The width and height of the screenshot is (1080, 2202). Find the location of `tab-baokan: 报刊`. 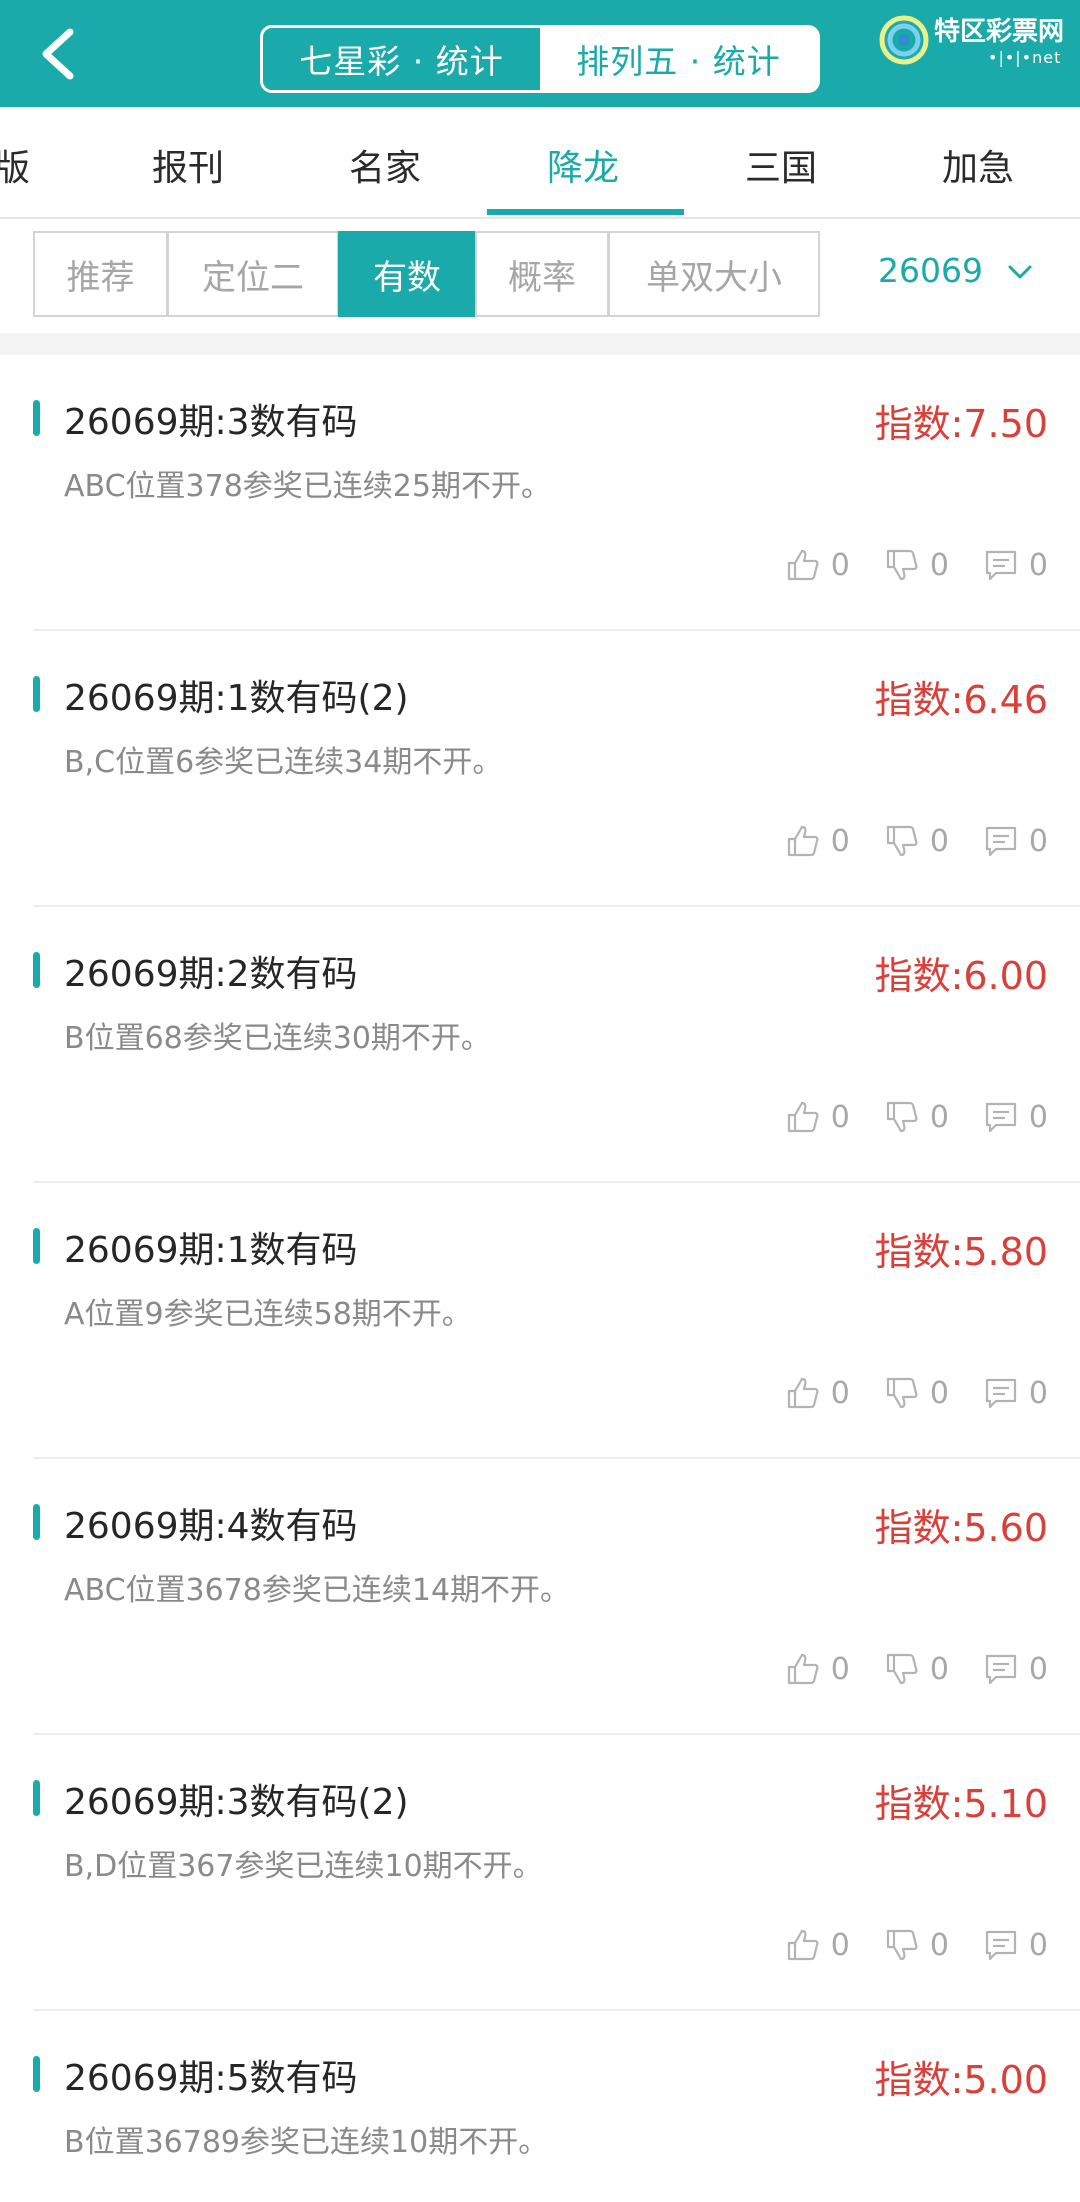

tab-baokan: 报刊 is located at coordinates (188, 165).